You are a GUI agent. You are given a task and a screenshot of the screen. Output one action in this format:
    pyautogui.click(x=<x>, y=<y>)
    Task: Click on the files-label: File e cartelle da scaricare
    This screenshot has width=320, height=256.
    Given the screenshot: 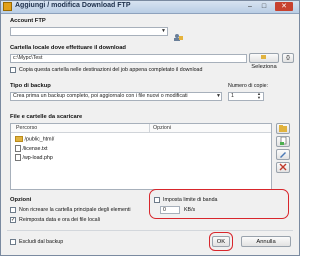 What is the action you would take?
    pyautogui.click(x=46, y=117)
    